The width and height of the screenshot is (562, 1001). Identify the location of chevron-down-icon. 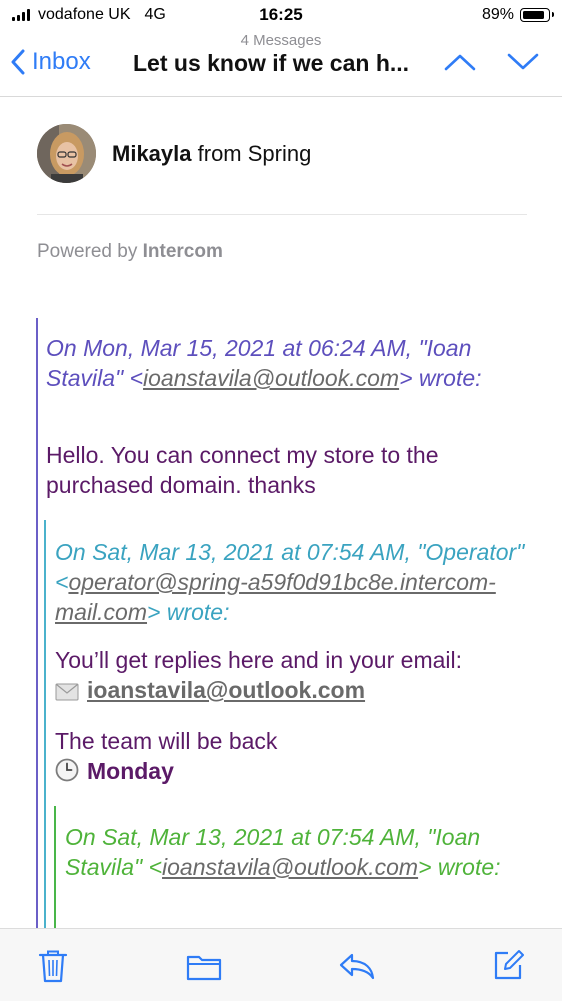
(523, 61).